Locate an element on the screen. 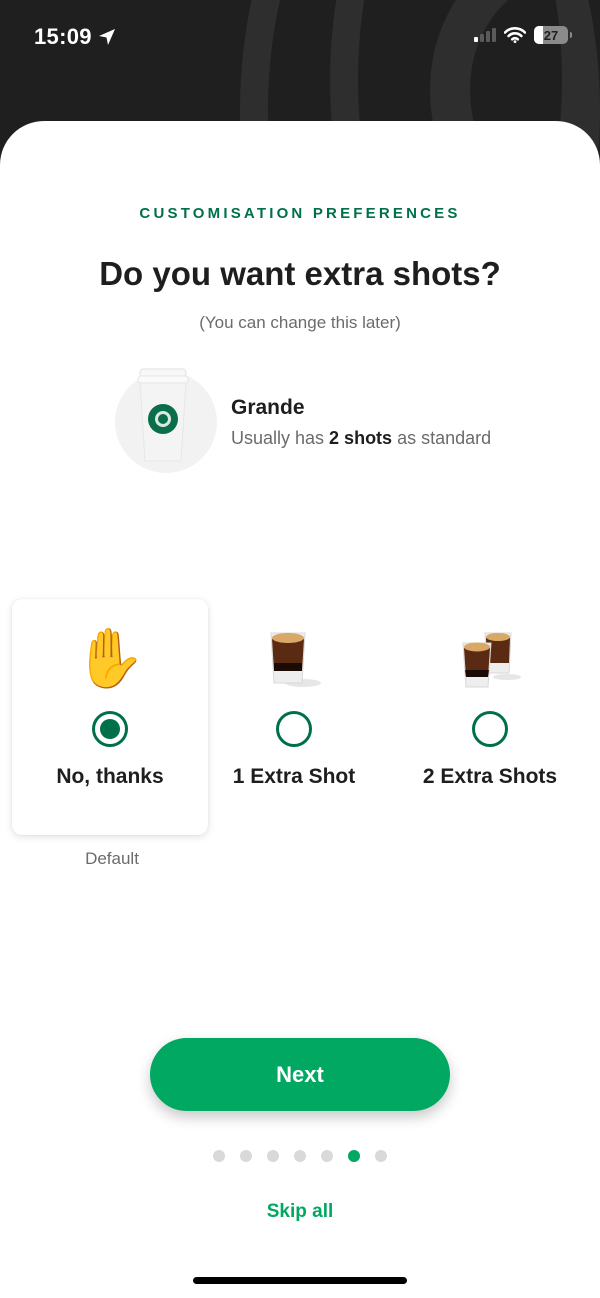 The image size is (600, 1298). wifi-icon is located at coordinates (515, 35).